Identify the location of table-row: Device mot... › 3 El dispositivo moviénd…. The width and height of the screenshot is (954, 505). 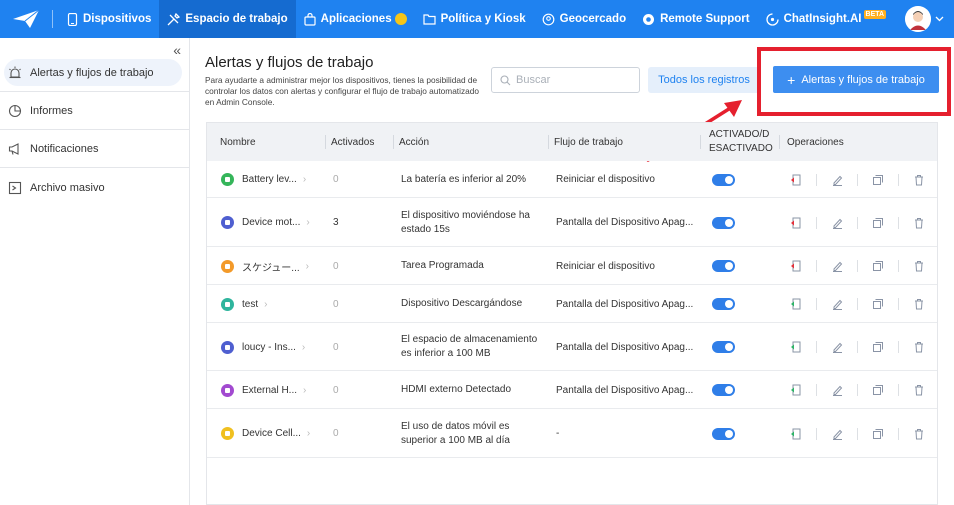
(572, 222).